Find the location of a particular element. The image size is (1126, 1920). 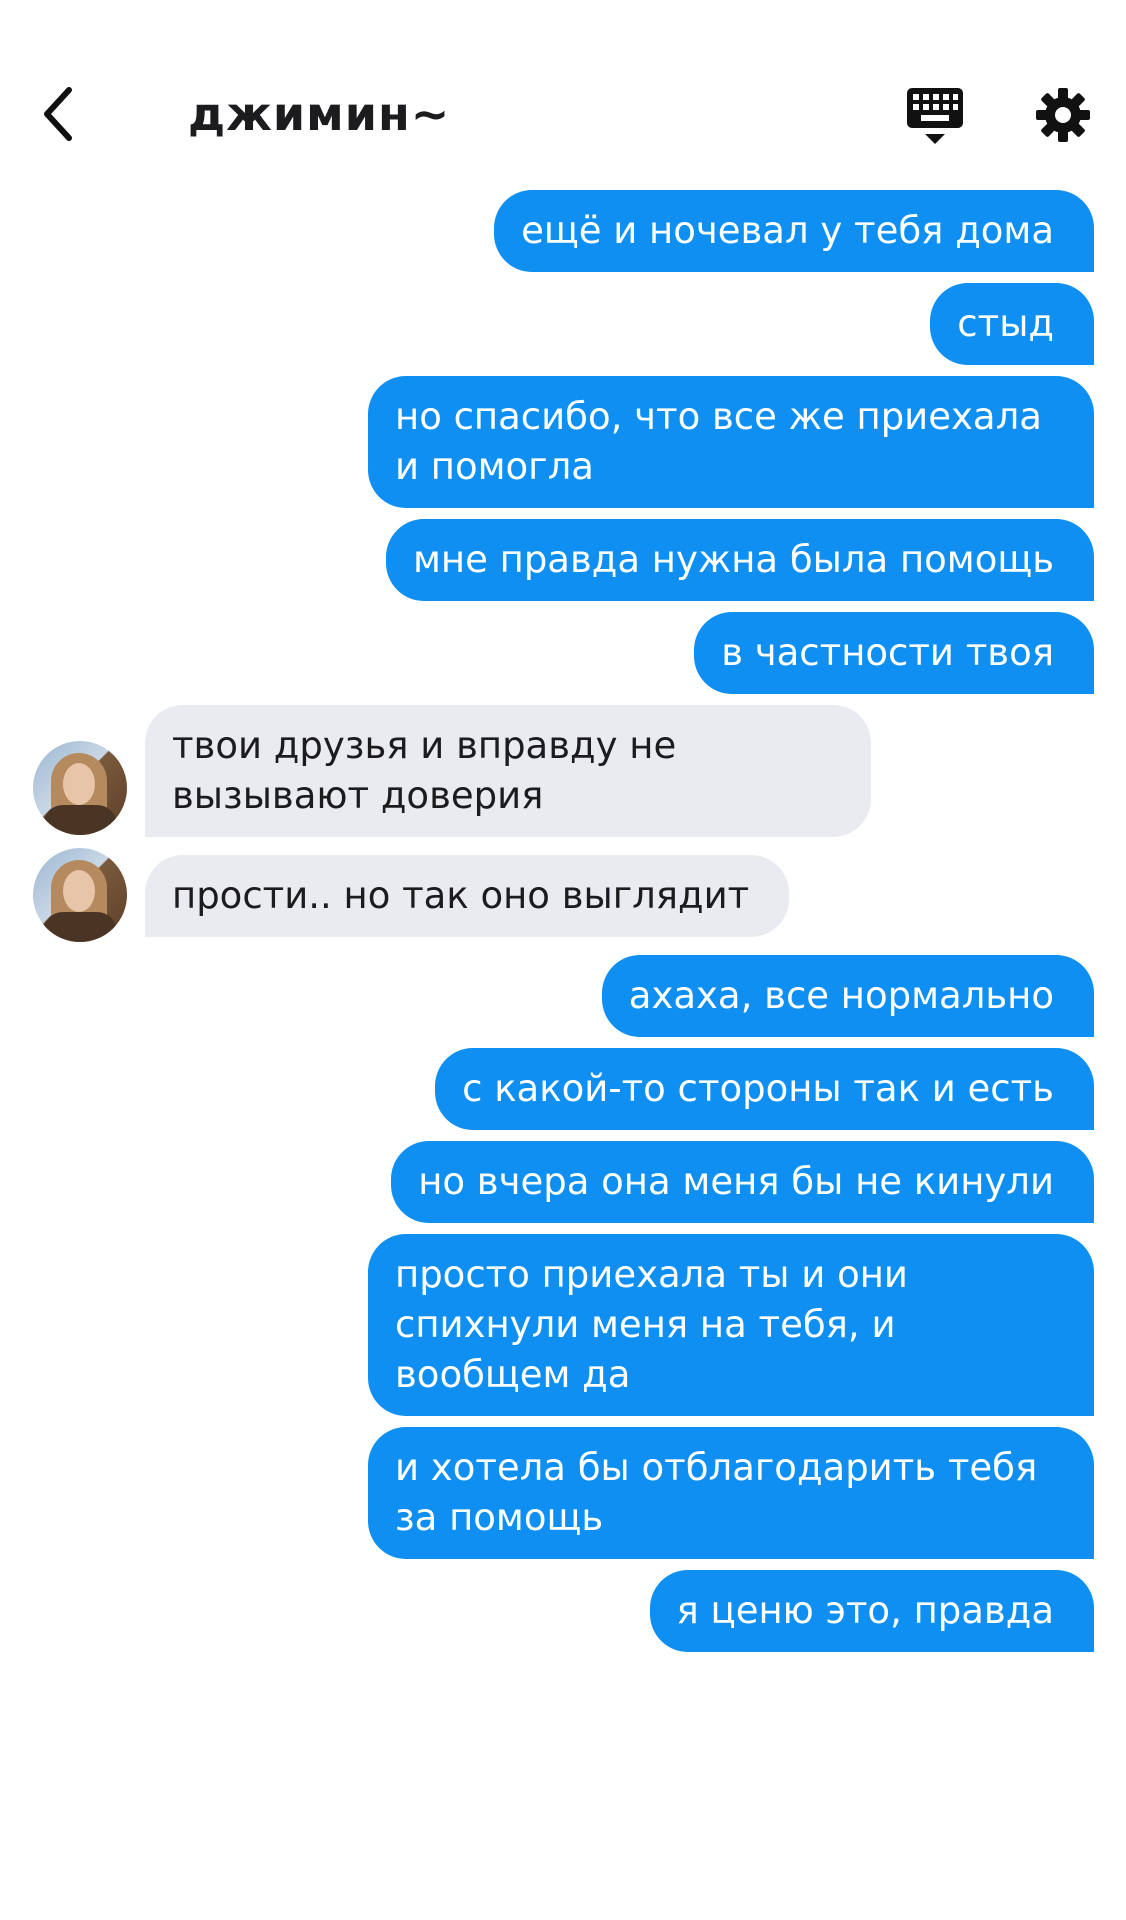

message-outgoing: с какой-то стороны так и есть is located at coordinates (563, 1089).